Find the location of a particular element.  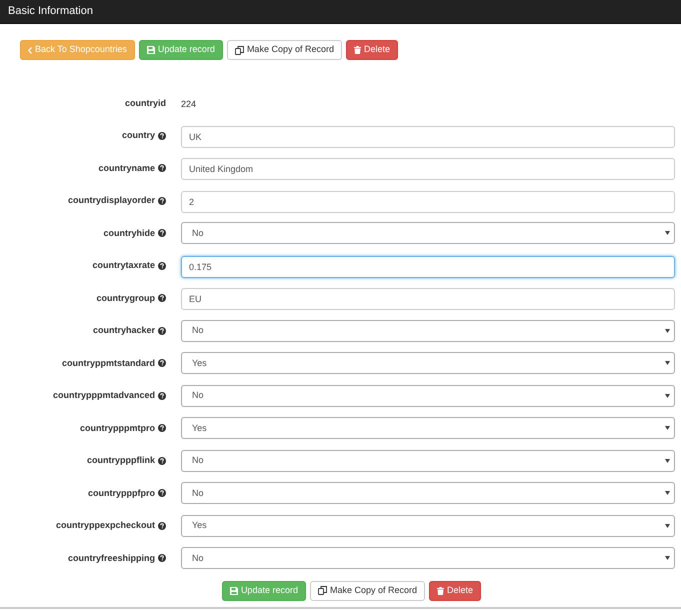

field-label: countrytaxrate is located at coordinates (123, 265).